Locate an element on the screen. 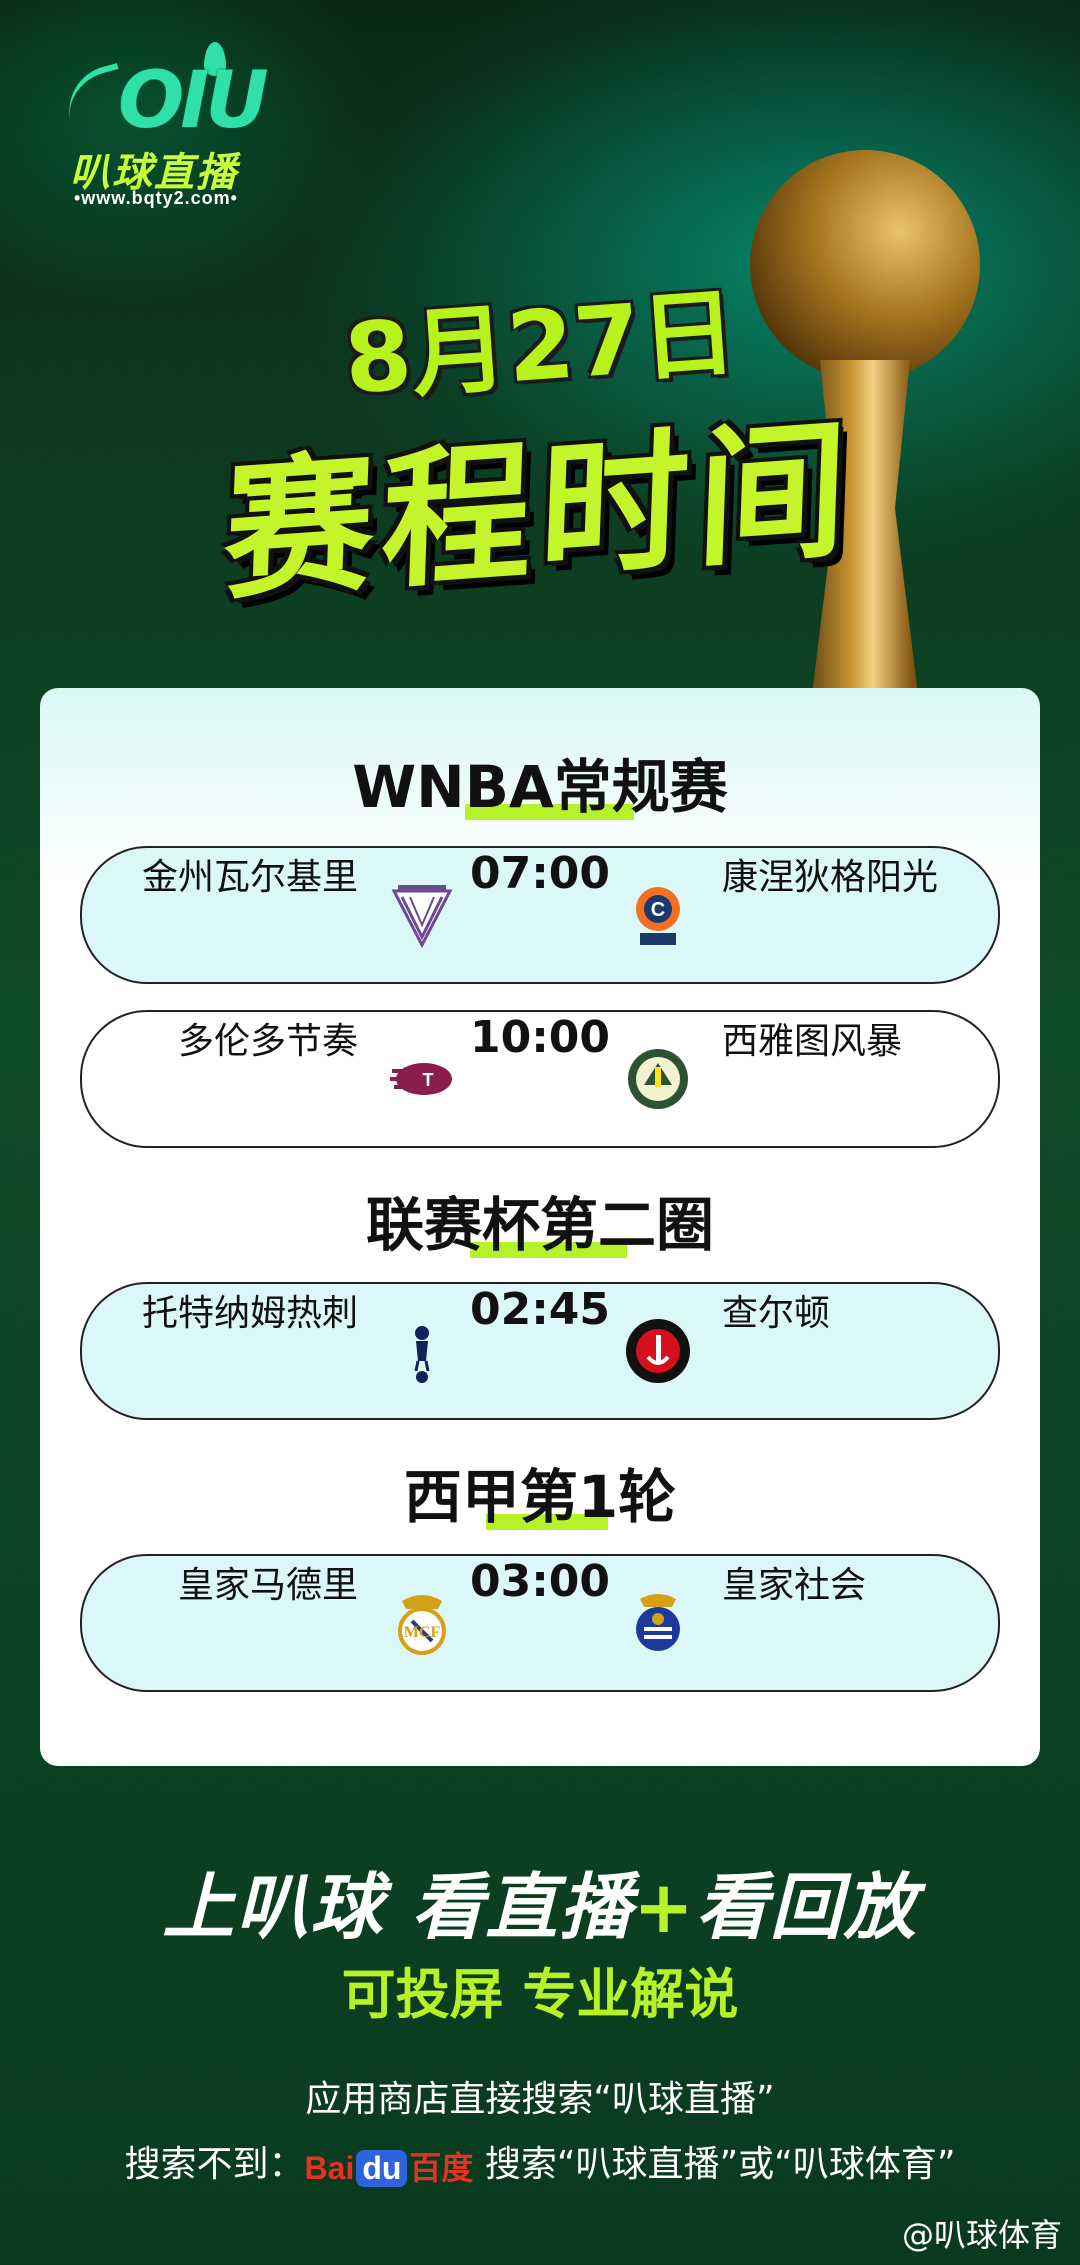  promo-slogan: 上叭球 看直播+看回放 is located at coordinates (540, 1900).